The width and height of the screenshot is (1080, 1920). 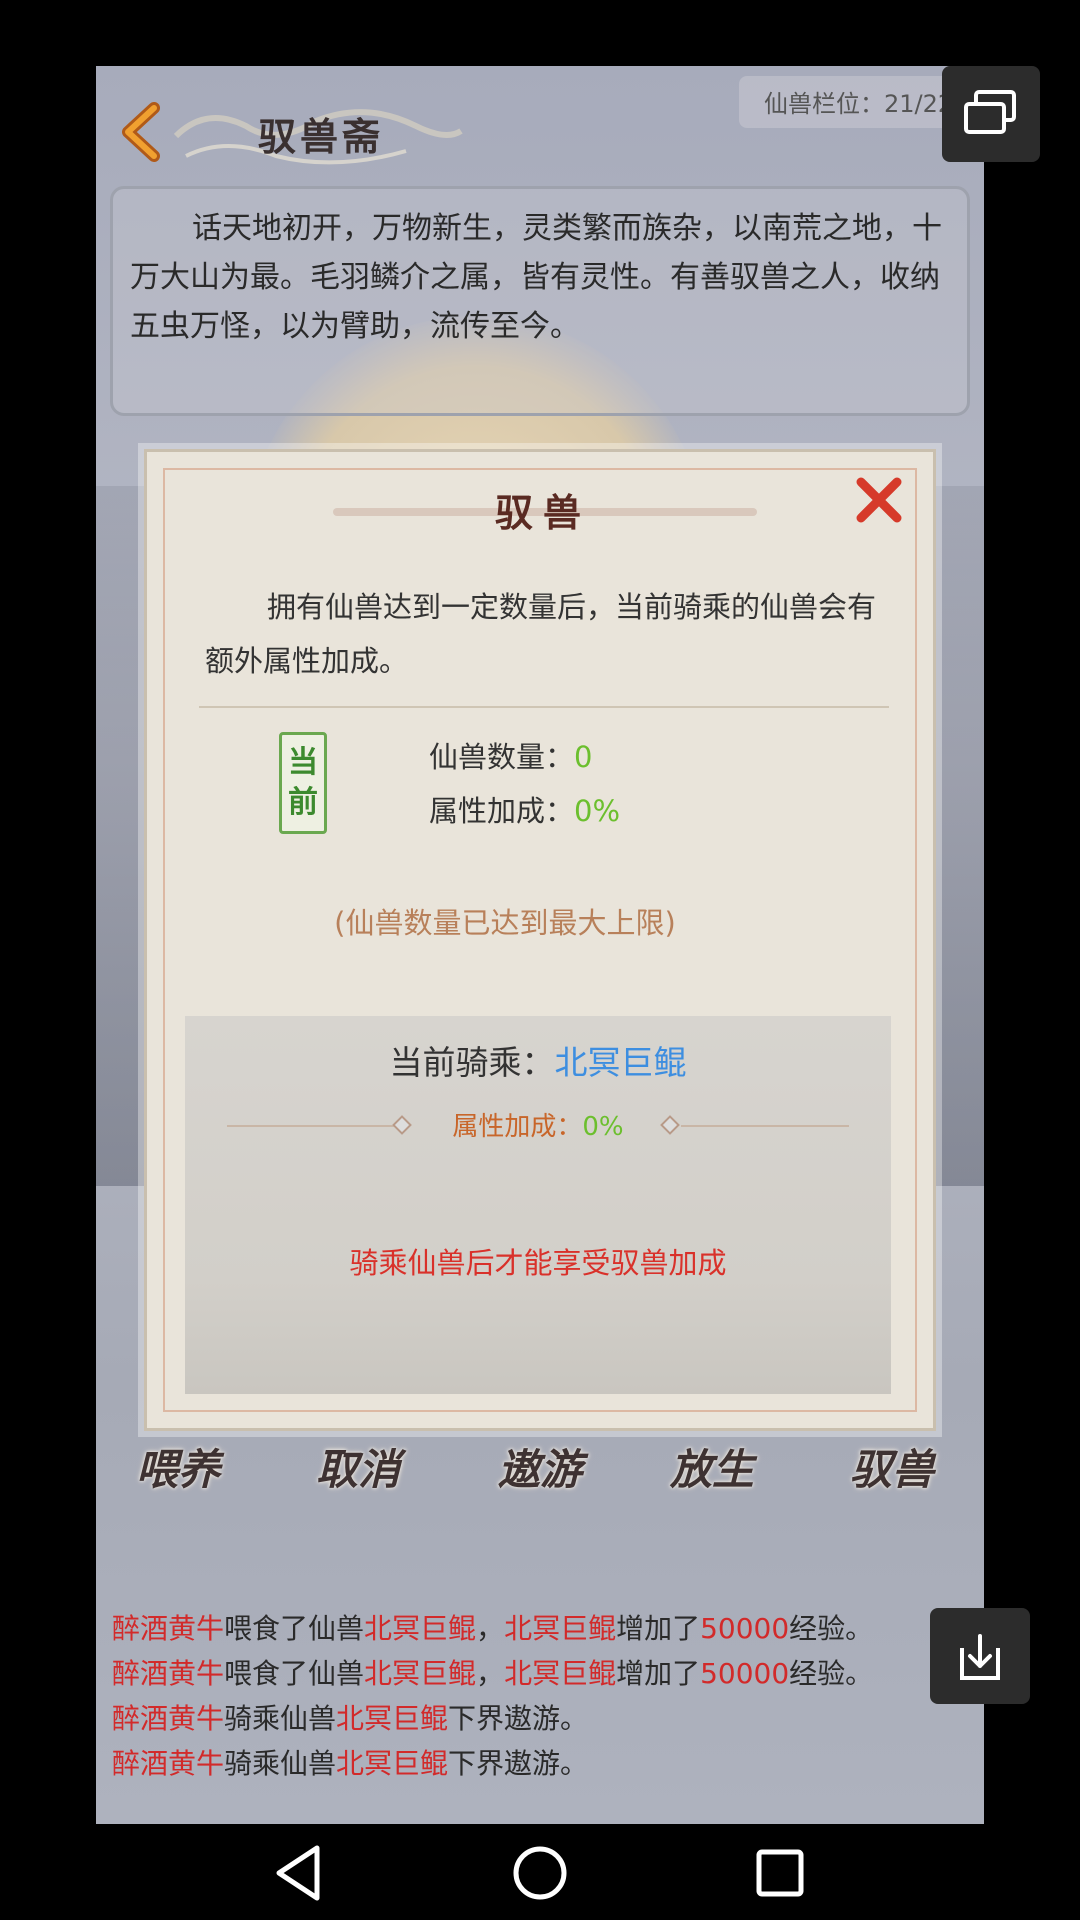 I want to click on ride-bonus-row: 属性加成：0%, so click(x=538, y=1126).